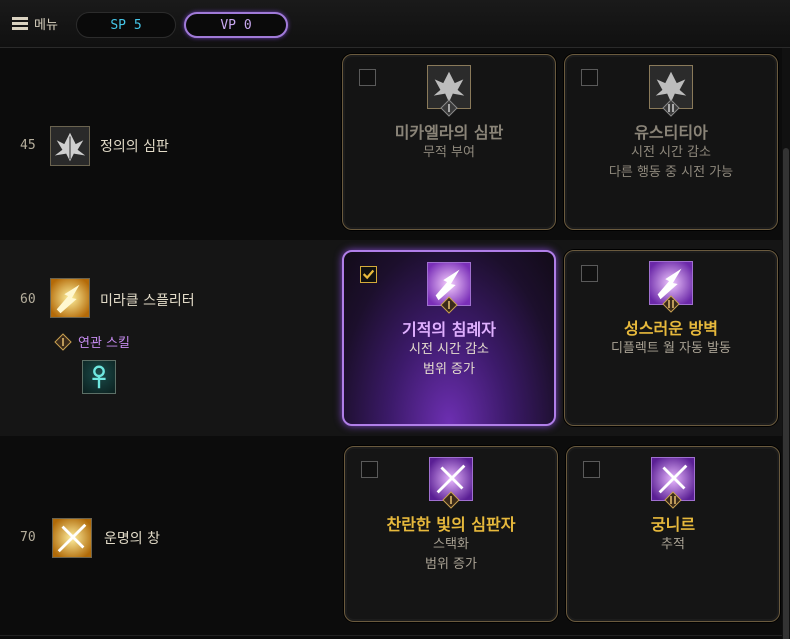  I want to click on tripod-title: 미카엘라의 심판, so click(449, 132).